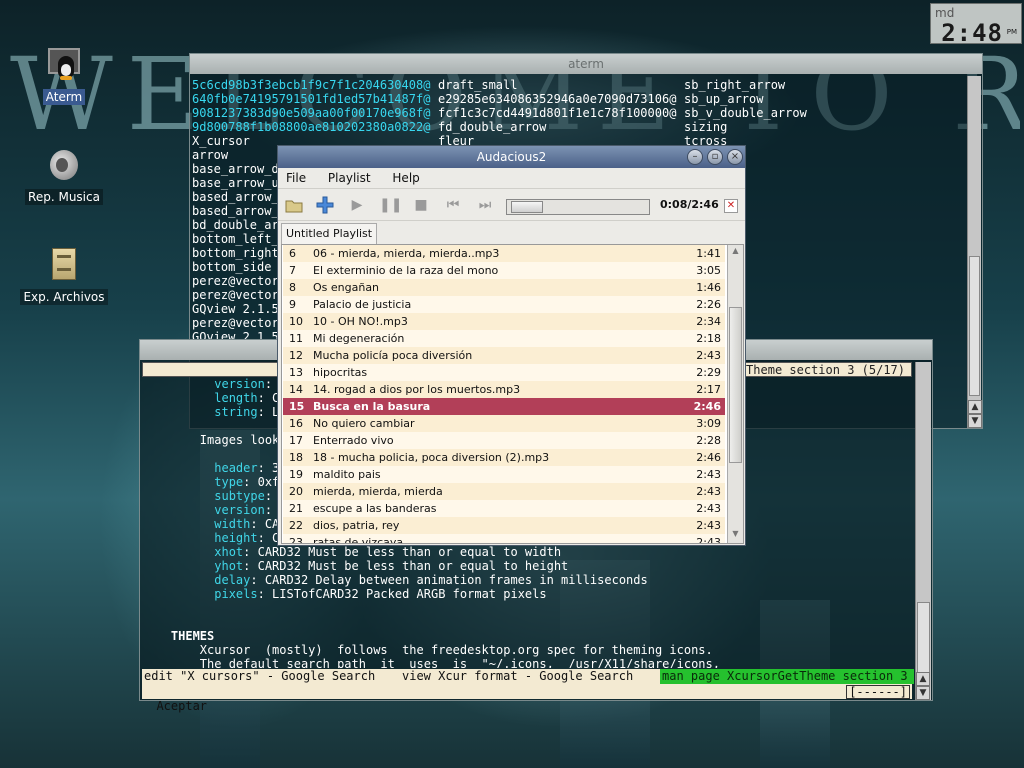  What do you see at coordinates (64, 97) in the screenshot?
I see `desktop-icon-label: Aterm` at bounding box center [64, 97].